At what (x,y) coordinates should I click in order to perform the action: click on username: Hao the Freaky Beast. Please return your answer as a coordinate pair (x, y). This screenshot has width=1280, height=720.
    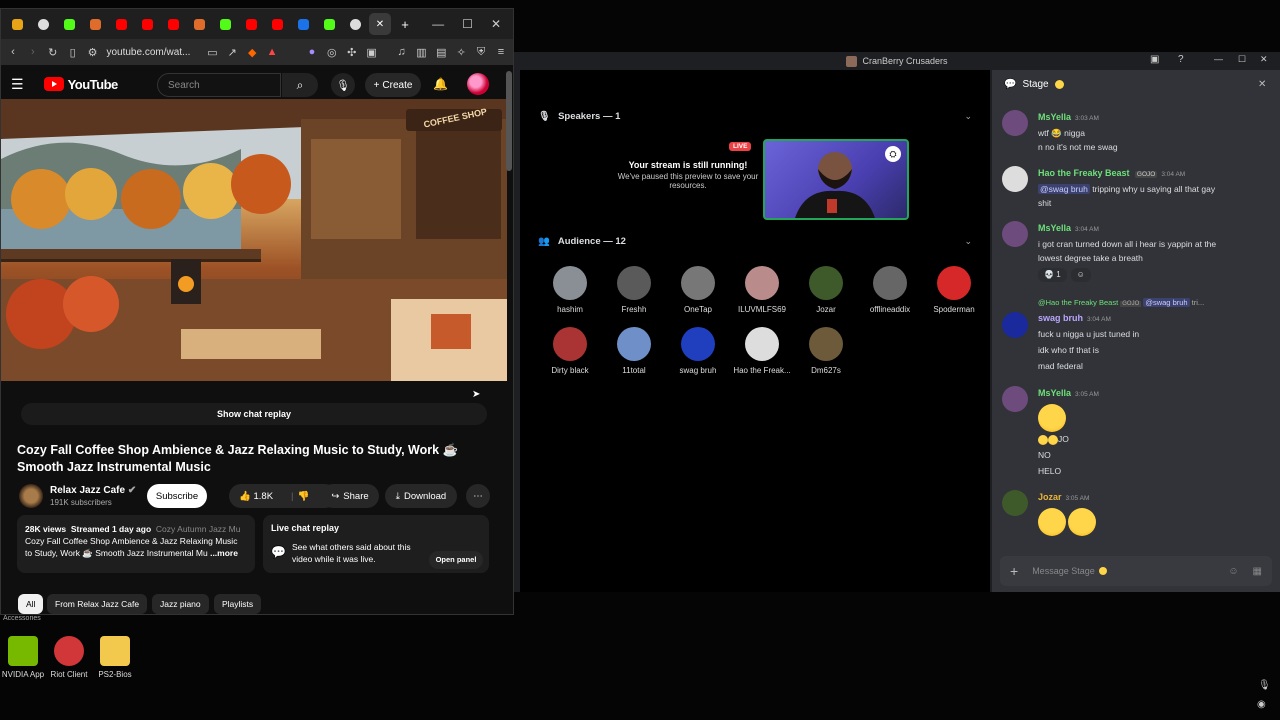
    Looking at the image, I should click on (1084, 173).